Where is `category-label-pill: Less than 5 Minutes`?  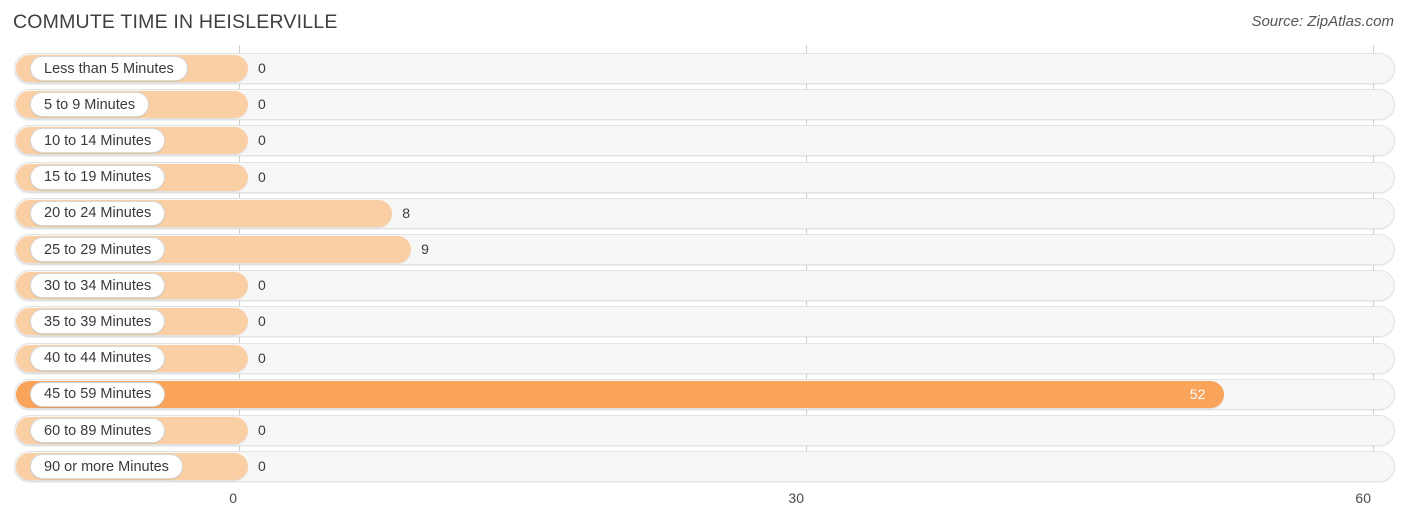
category-label-pill: Less than 5 Minutes is located at coordinates (109, 68).